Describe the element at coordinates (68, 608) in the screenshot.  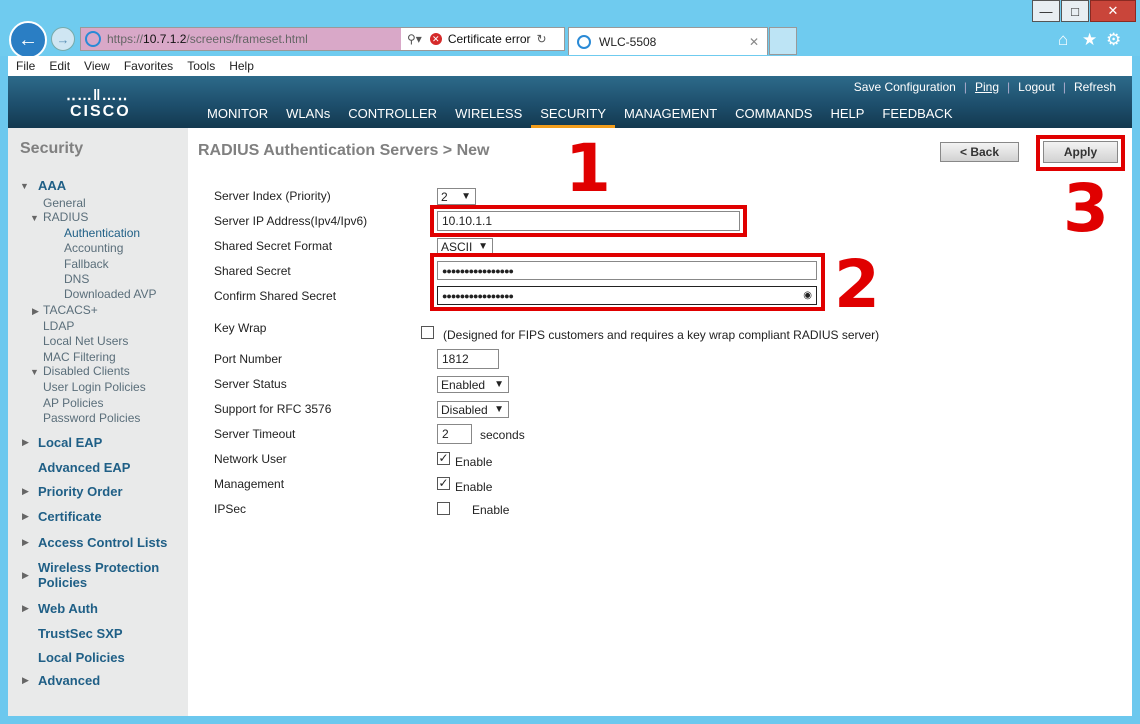
I see `sidebar-item-web-auth: Web Auth` at that location.